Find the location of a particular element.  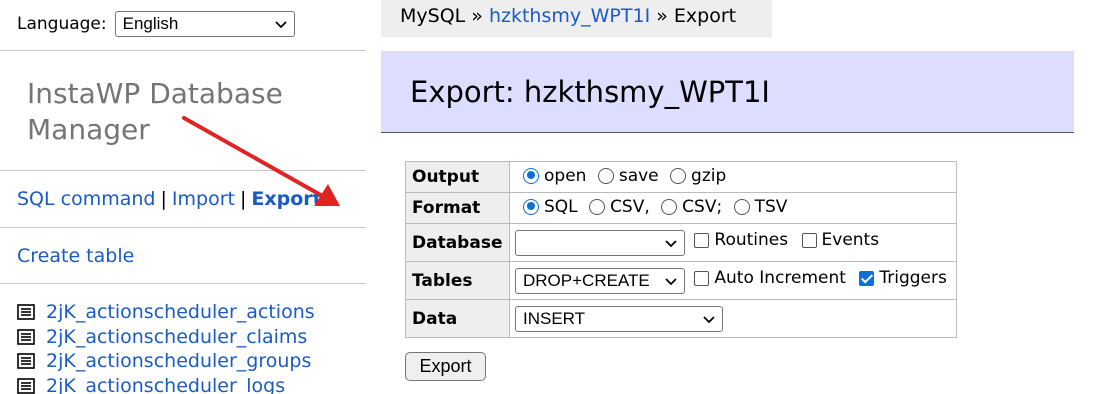

output-row: Output open save gzip is located at coordinates (681, 177).